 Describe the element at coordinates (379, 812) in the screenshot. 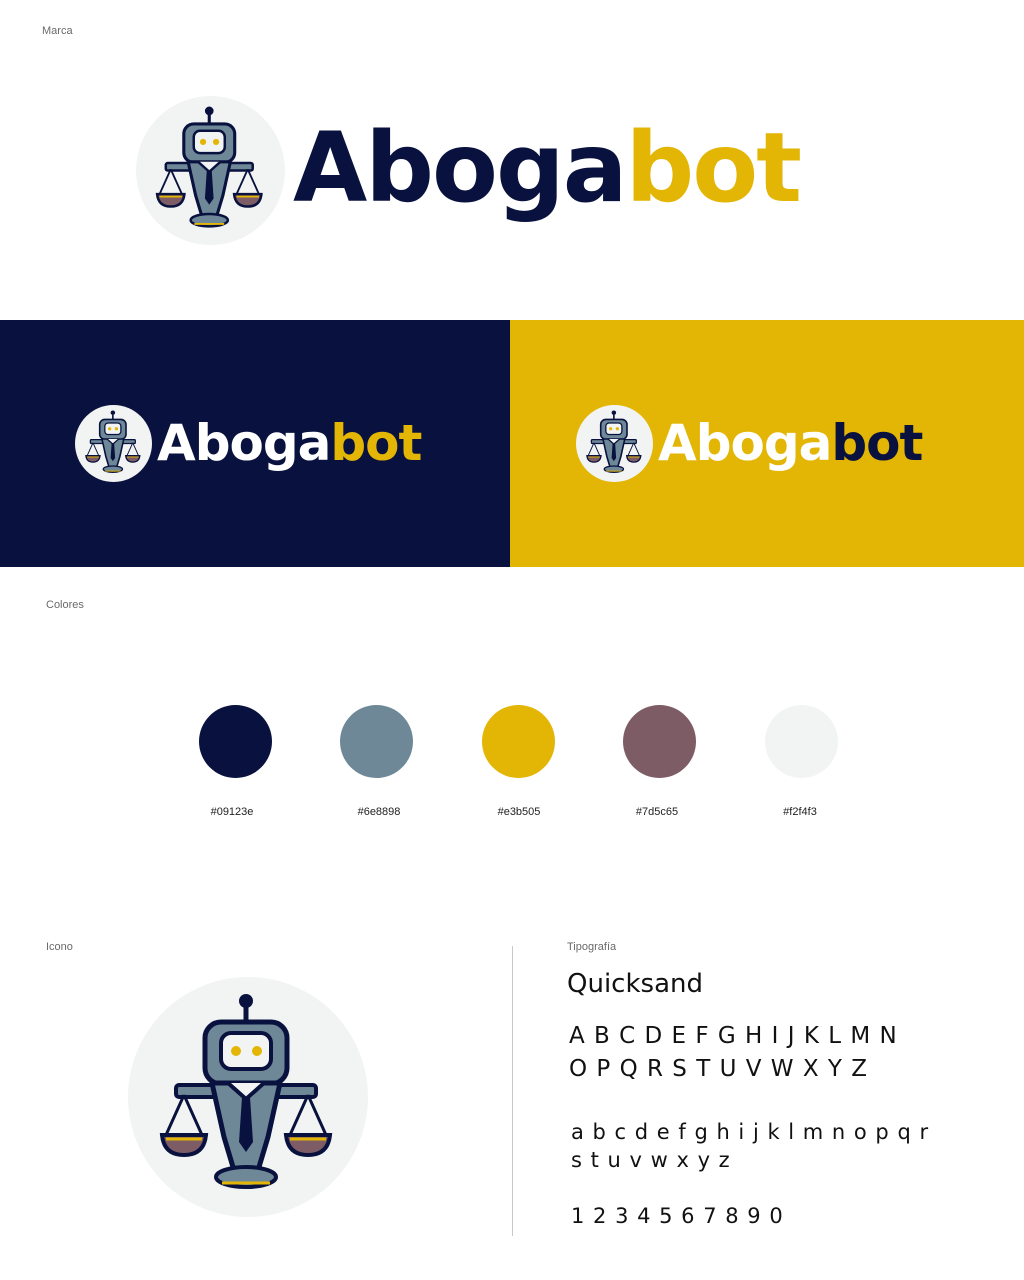

I see `color-hex-label: #6e8898` at that location.